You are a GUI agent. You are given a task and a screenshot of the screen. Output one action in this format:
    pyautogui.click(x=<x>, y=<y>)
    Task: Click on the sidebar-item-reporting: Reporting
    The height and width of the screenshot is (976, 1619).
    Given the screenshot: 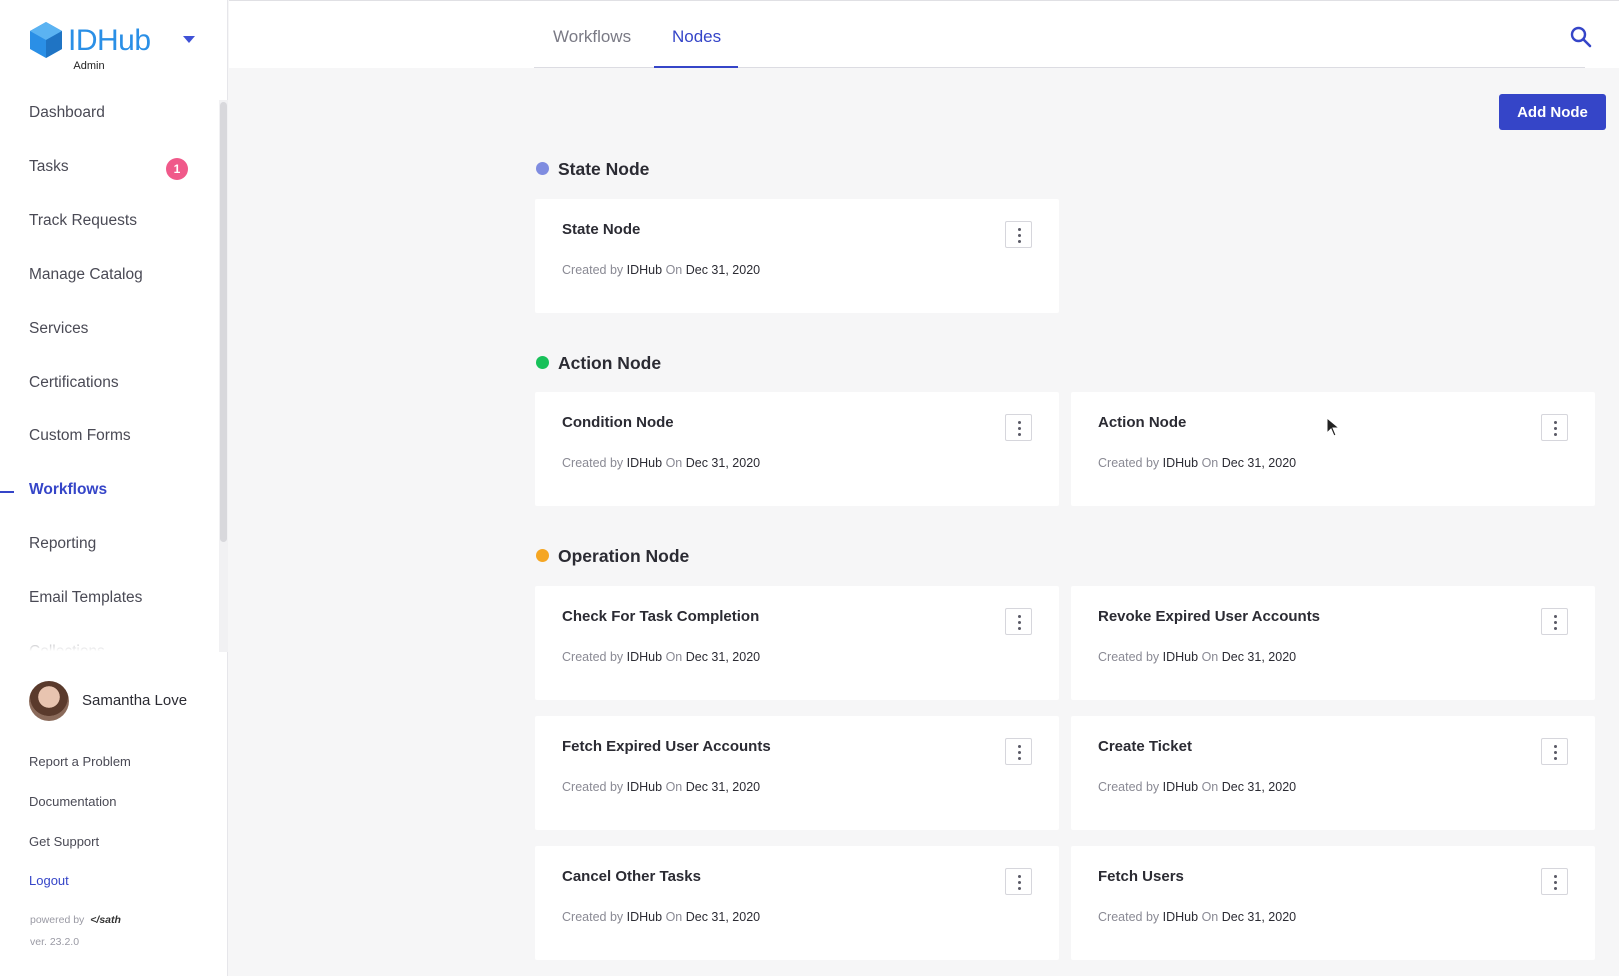 What is the action you would take?
    pyautogui.click(x=105, y=546)
    